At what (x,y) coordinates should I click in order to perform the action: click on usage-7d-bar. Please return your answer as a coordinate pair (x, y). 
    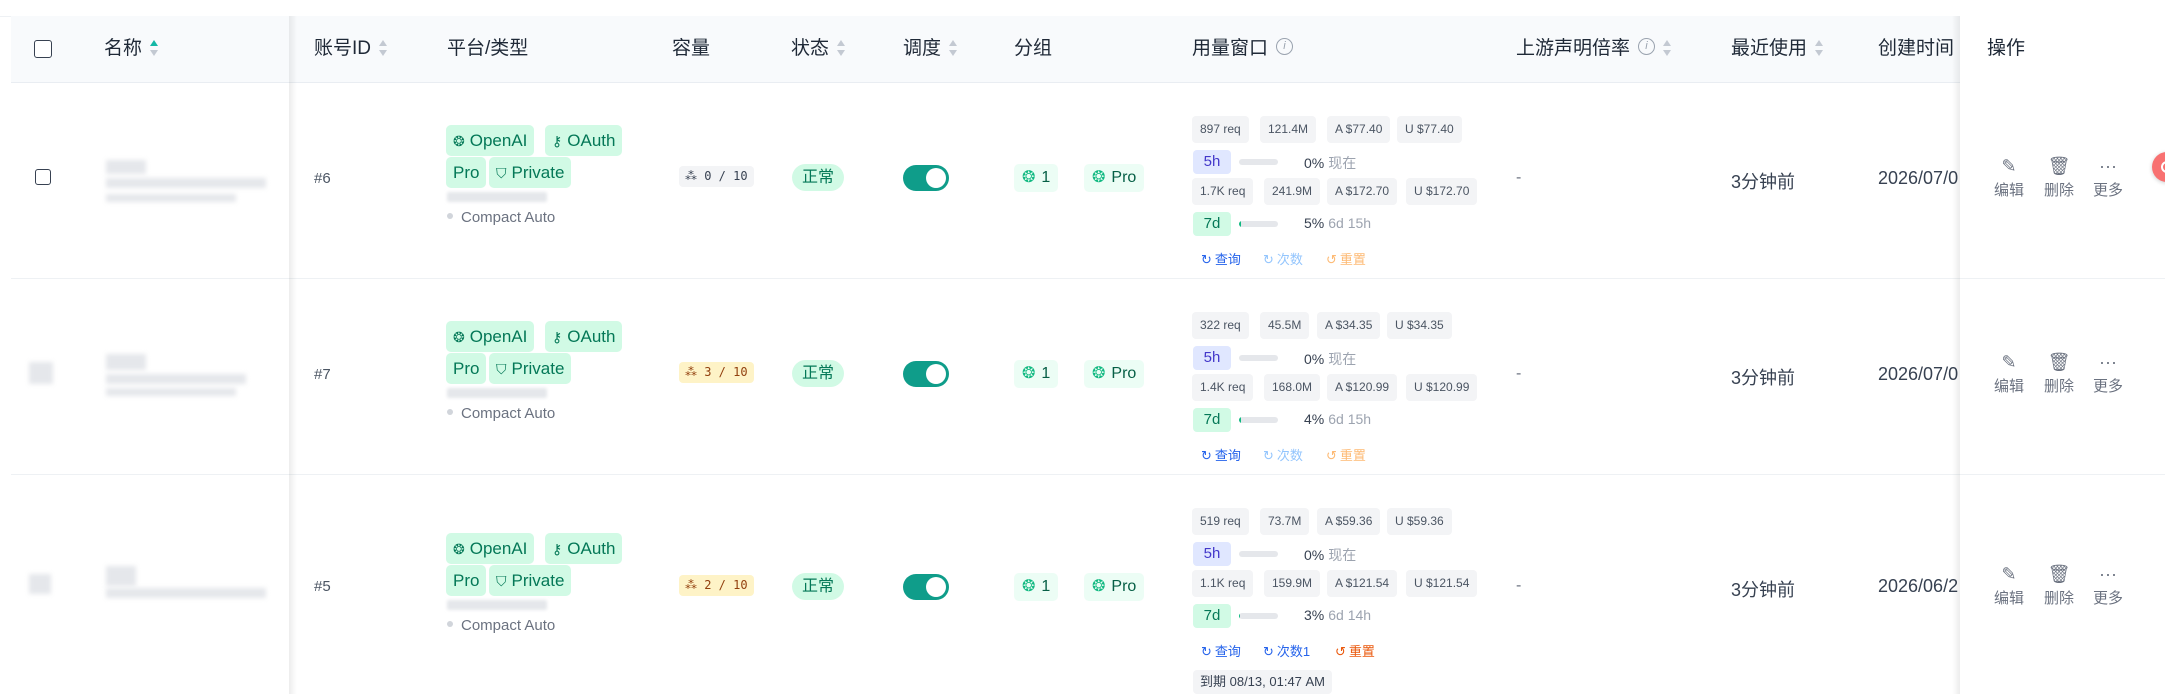
    Looking at the image, I should click on (1258, 616).